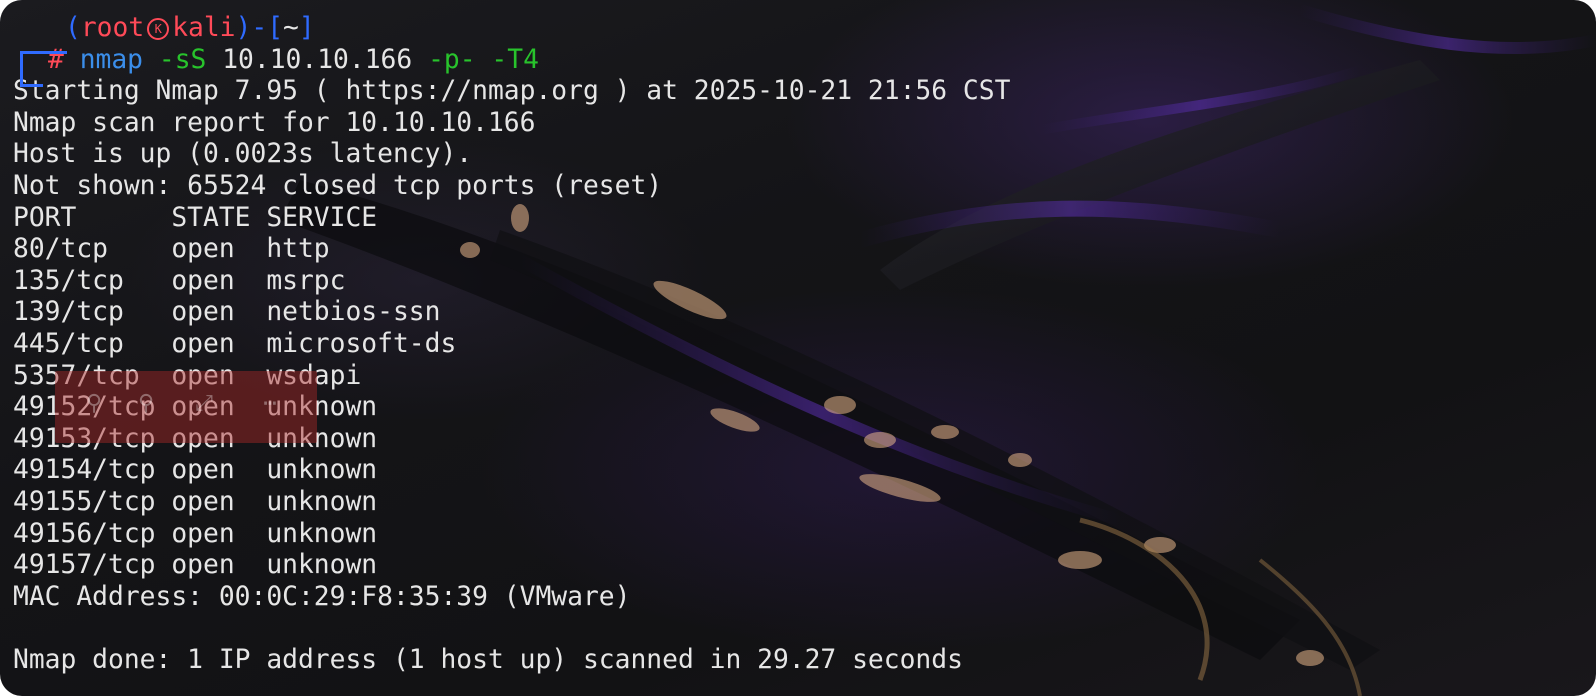 Image resolution: width=1596 pixels, height=696 pixels. Describe the element at coordinates (186, 407) in the screenshot. I see `image-toolbar-overlay: ⚲ ⚲ ⤢ ⋯` at that location.